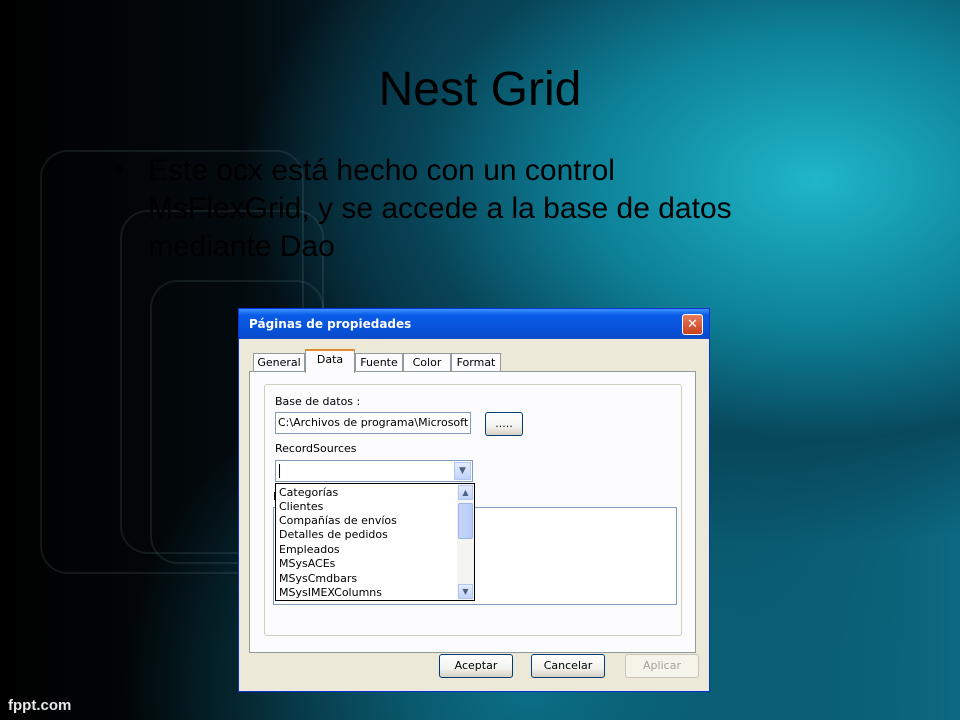 This screenshot has height=720, width=960. Describe the element at coordinates (330, 592) in the screenshot. I see `list-item: MSysIMEXColumns` at that location.